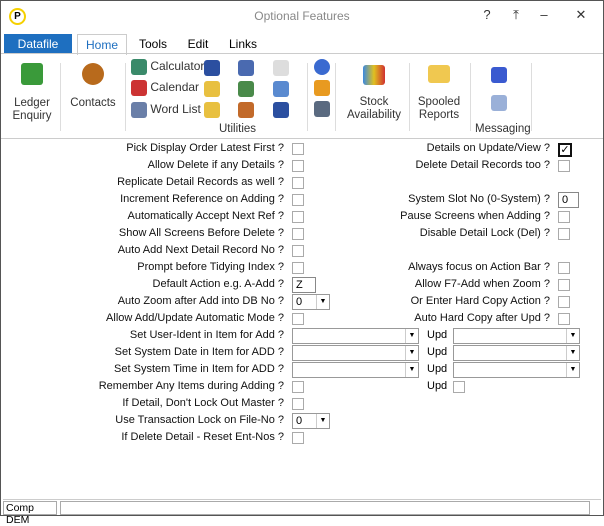 The height and width of the screenshot is (526, 604). What do you see at coordinates (322, 88) in the screenshot?
I see `alarm-clock-icon` at bounding box center [322, 88].